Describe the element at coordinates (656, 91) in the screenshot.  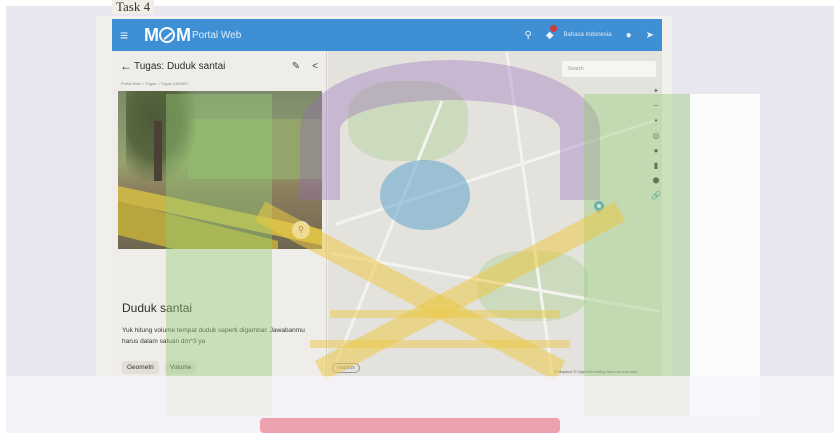
I see `zoom-in-icon: +` at that location.